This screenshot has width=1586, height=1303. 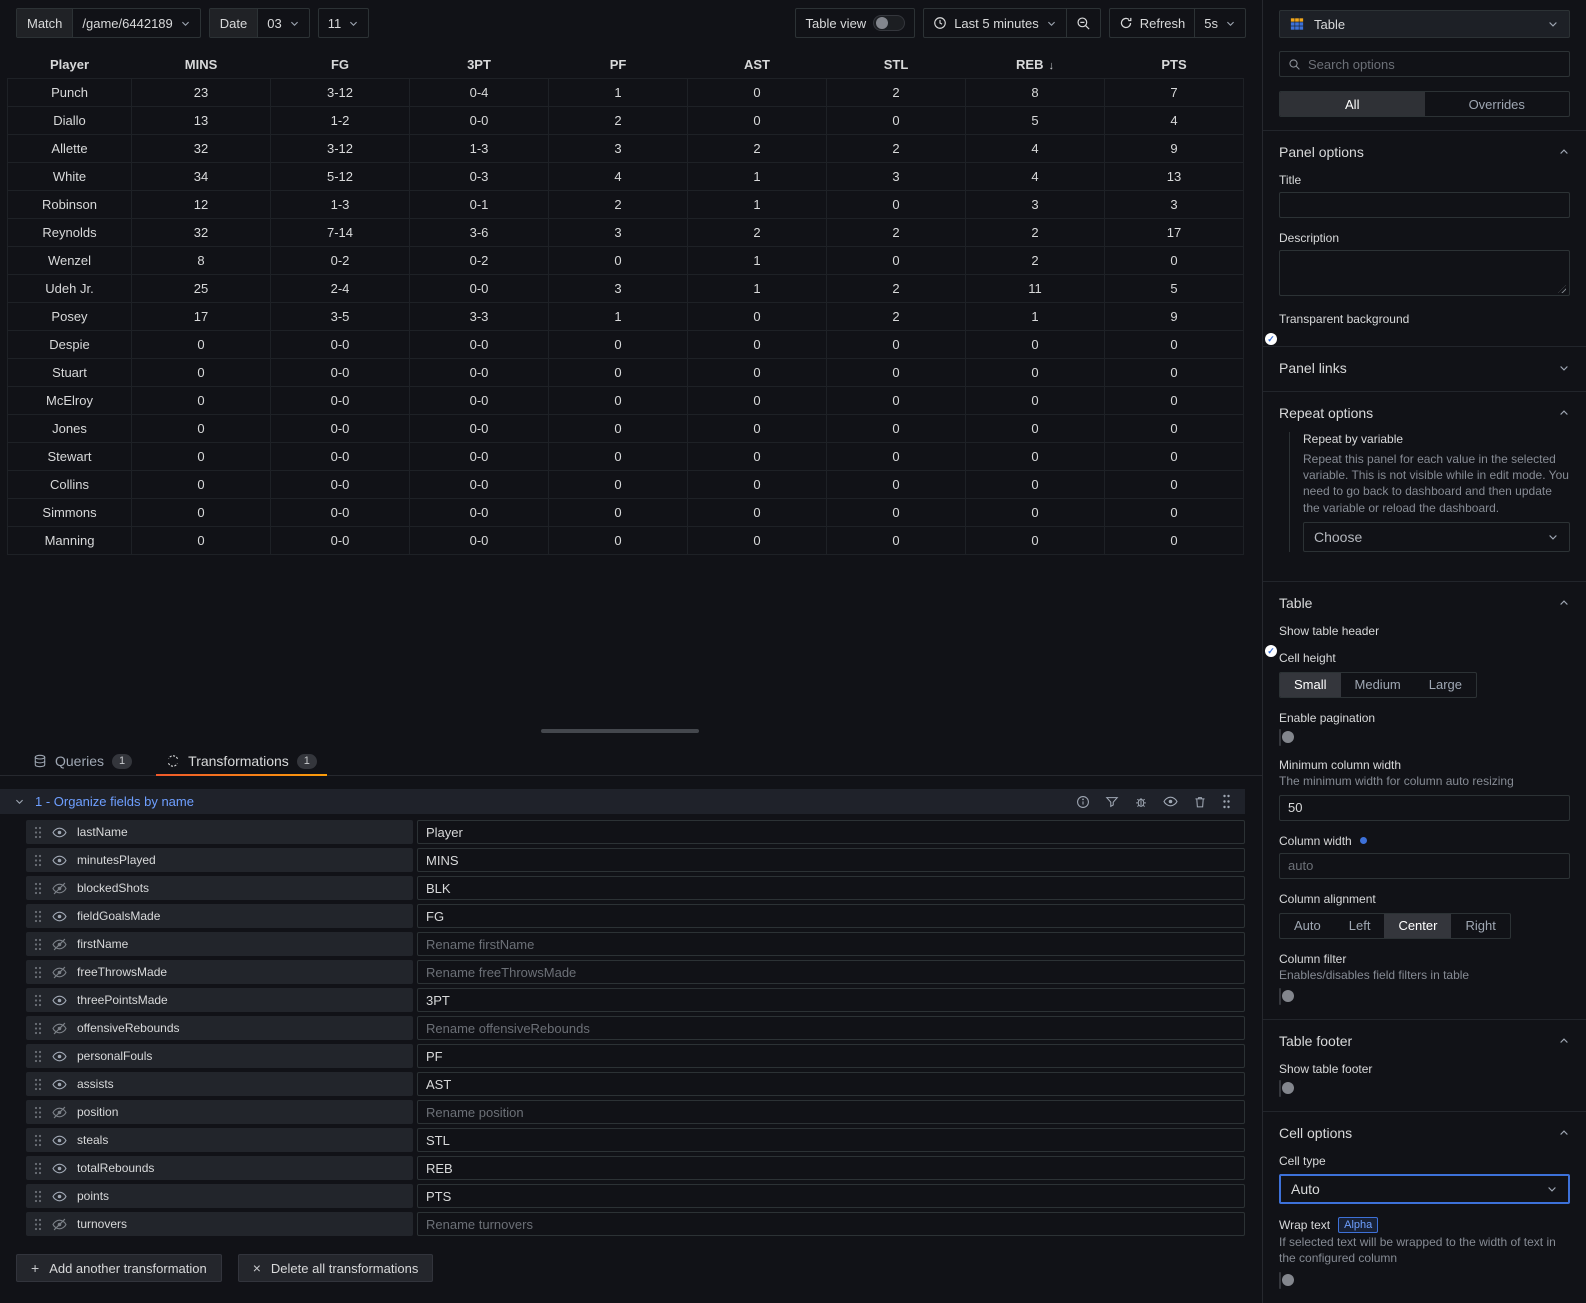 What do you see at coordinates (1152, 23) in the screenshot?
I see `refresh-button: Refresh` at bounding box center [1152, 23].